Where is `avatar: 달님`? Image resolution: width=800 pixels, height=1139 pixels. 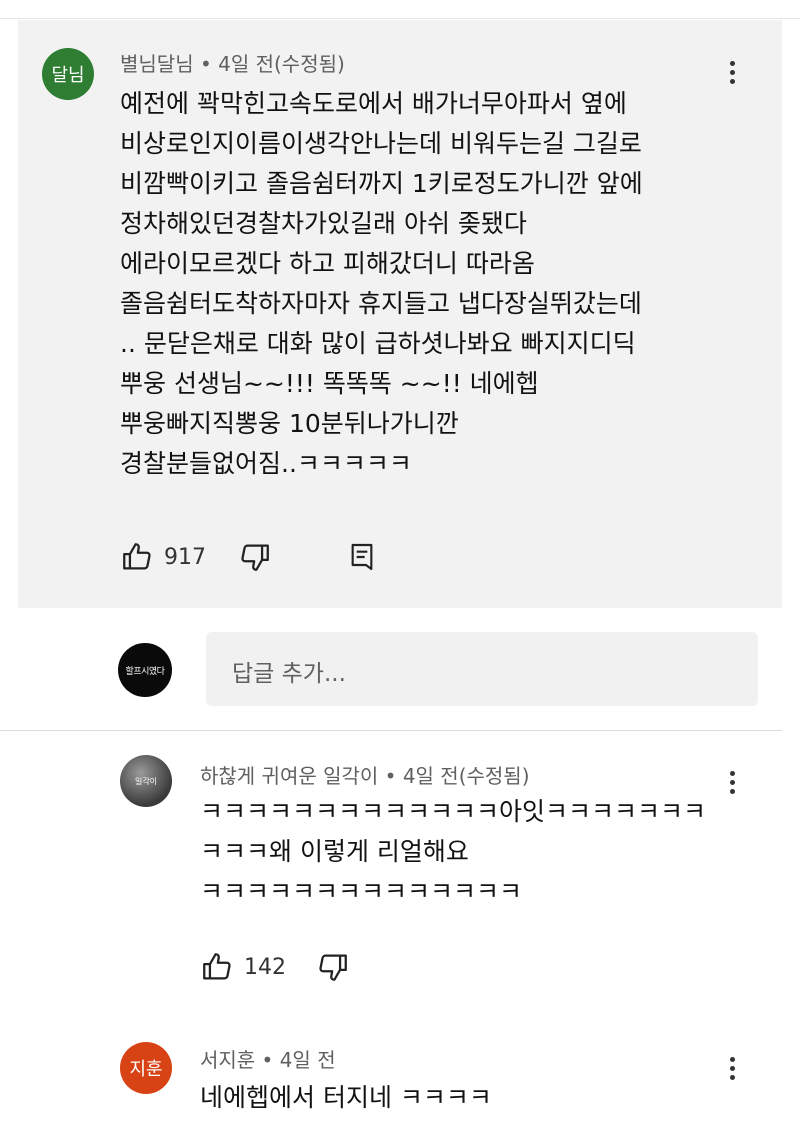
avatar: 달님 is located at coordinates (68, 74).